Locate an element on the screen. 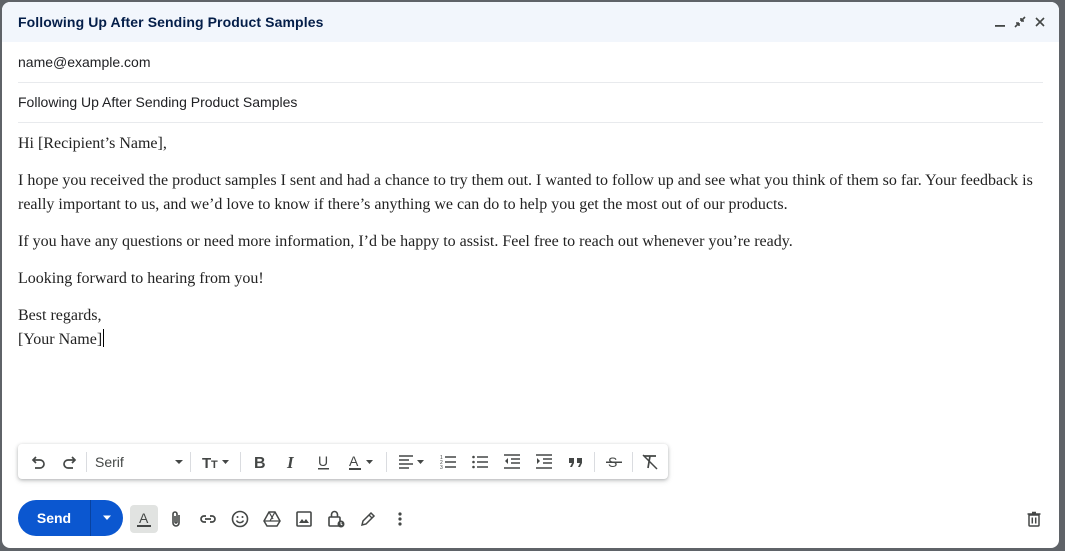  greeting: Hi [Recipient’s Name], is located at coordinates (92, 143).